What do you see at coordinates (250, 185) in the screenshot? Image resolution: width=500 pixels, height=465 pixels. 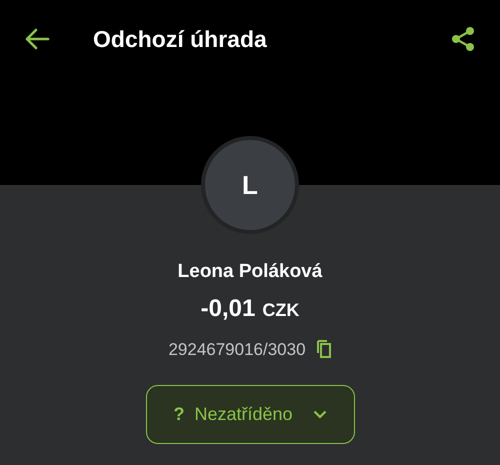 I see `avatar: L` at bounding box center [250, 185].